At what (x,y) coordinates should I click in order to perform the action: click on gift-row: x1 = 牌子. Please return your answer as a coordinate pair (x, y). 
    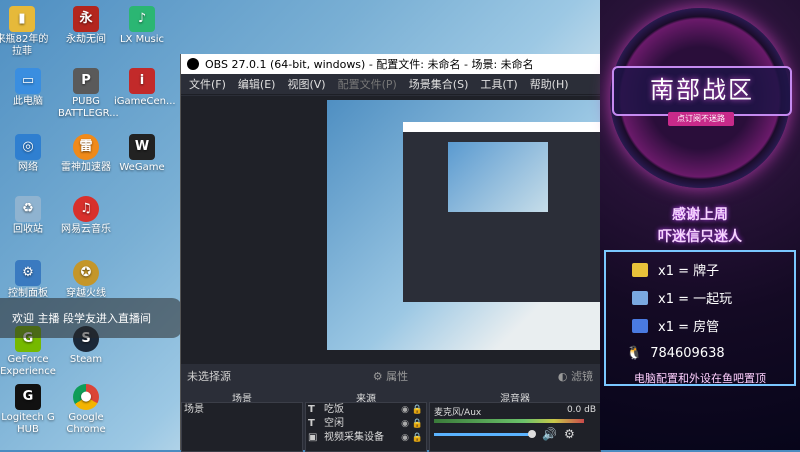
    Looking at the image, I should click on (675, 269).